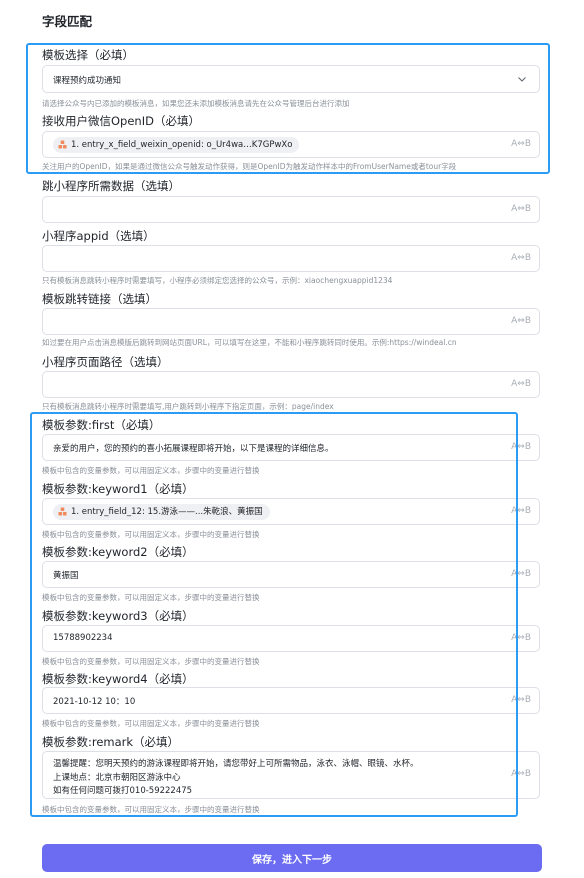  I want to click on highlight-frame-required-top, so click(288, 108).